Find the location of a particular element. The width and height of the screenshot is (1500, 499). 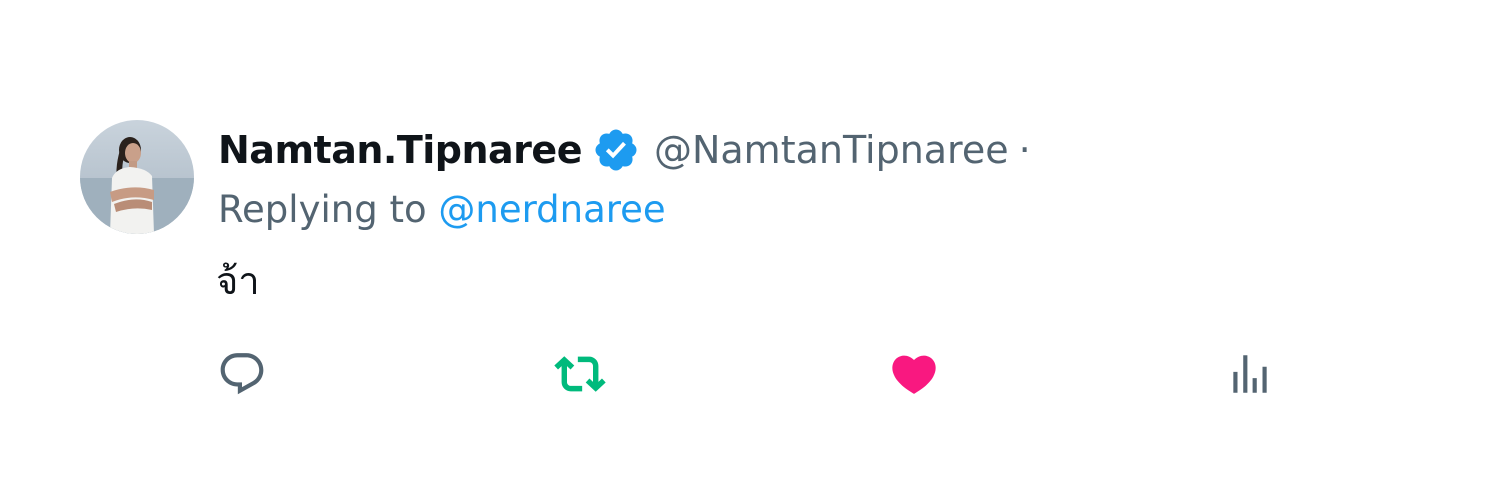

reply-mention-link: @nerdnaree is located at coordinates (551, 209).